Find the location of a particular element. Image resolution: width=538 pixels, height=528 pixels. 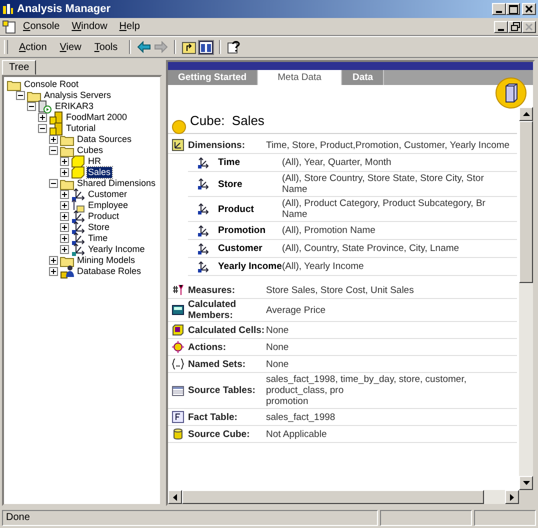

tree-item: Employee is located at coordinates (108, 205).